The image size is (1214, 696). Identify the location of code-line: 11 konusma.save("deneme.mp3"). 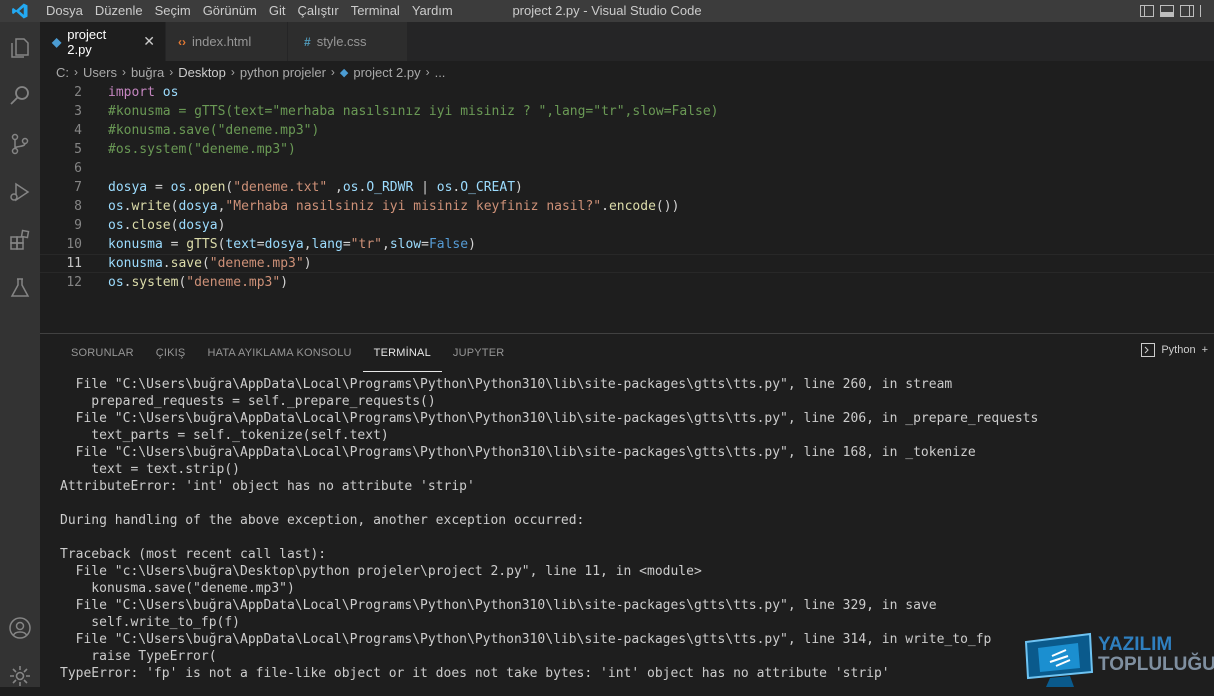
(627, 263).